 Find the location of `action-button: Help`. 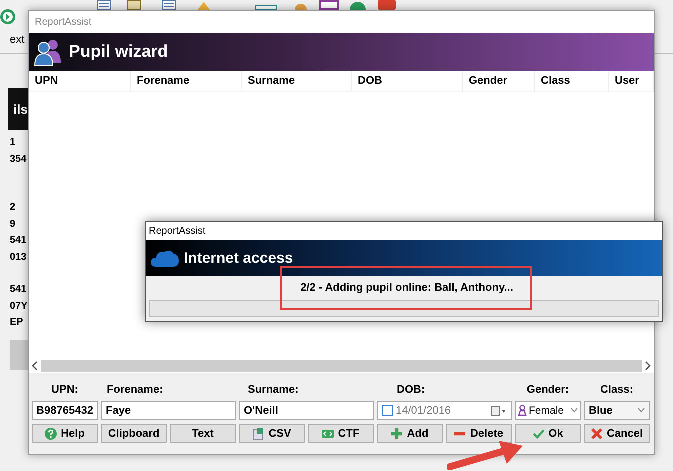

action-button: Help is located at coordinates (65, 433).